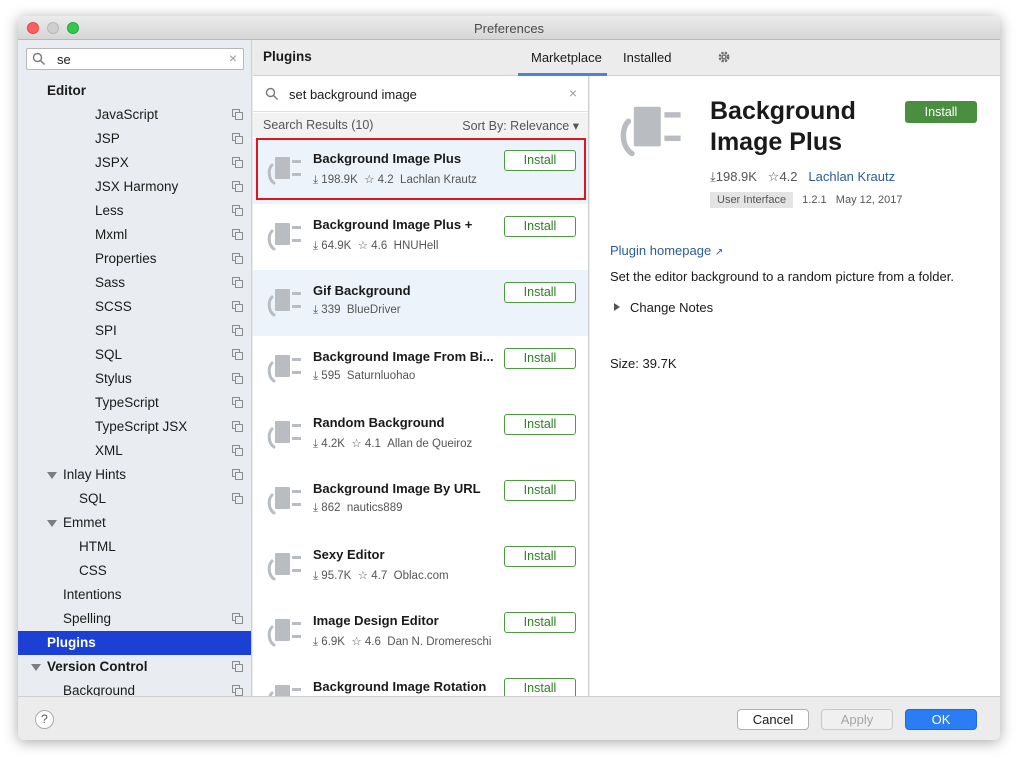 The image size is (1018, 758). What do you see at coordinates (420, 125) in the screenshot?
I see `results-bar: Search Results (10) Sort By: Relevance ▾` at bounding box center [420, 125].